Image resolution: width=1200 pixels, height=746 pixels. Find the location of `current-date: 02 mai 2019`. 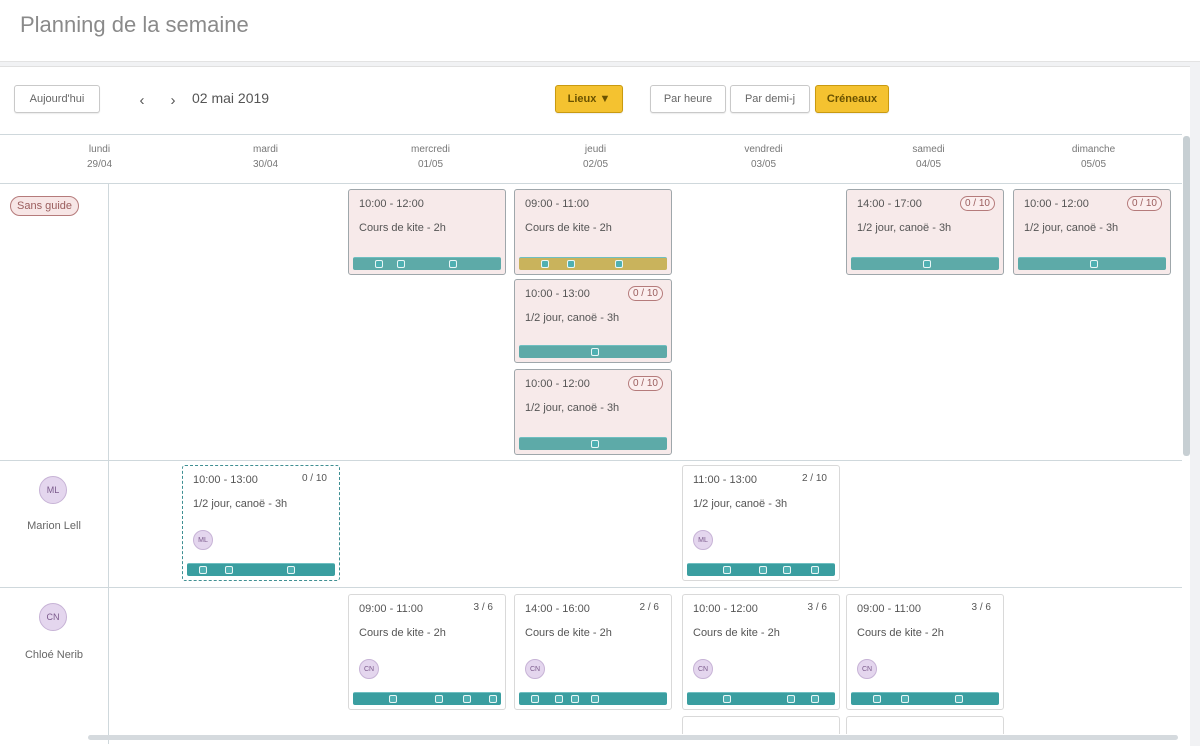

current-date: 02 mai 2019 is located at coordinates (231, 98).